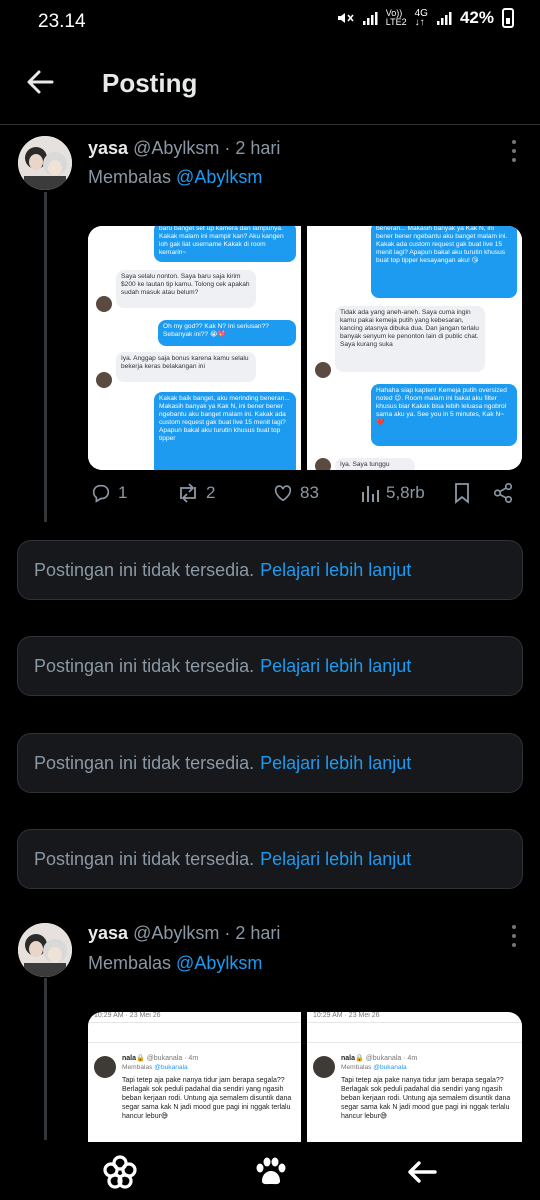  Describe the element at coordinates (40, 82) in the screenshot. I see `arrow-left-icon` at that location.